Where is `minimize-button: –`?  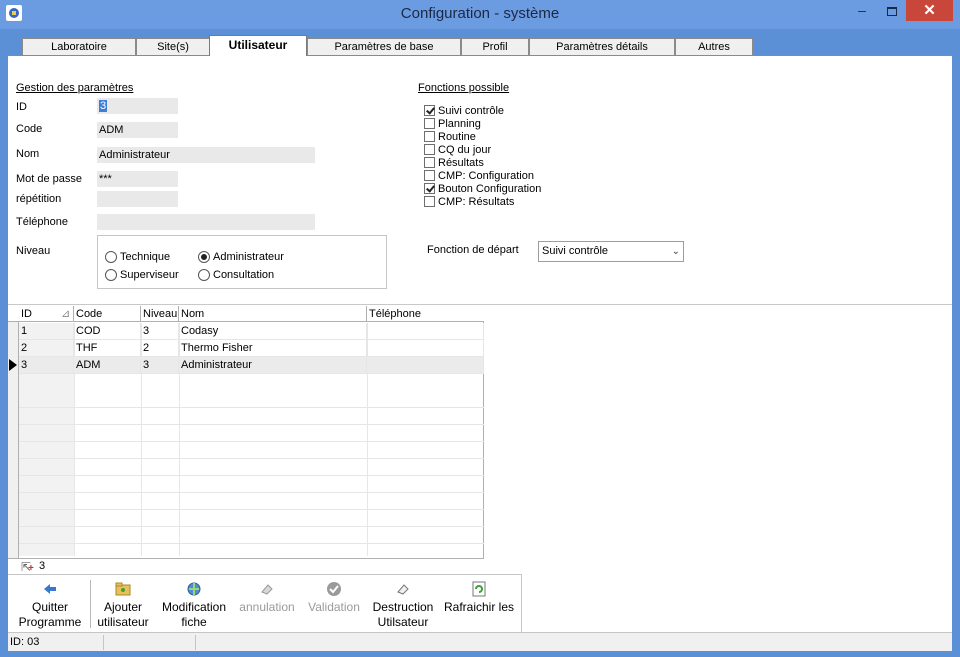
minimize-button: – is located at coordinates (862, 10).